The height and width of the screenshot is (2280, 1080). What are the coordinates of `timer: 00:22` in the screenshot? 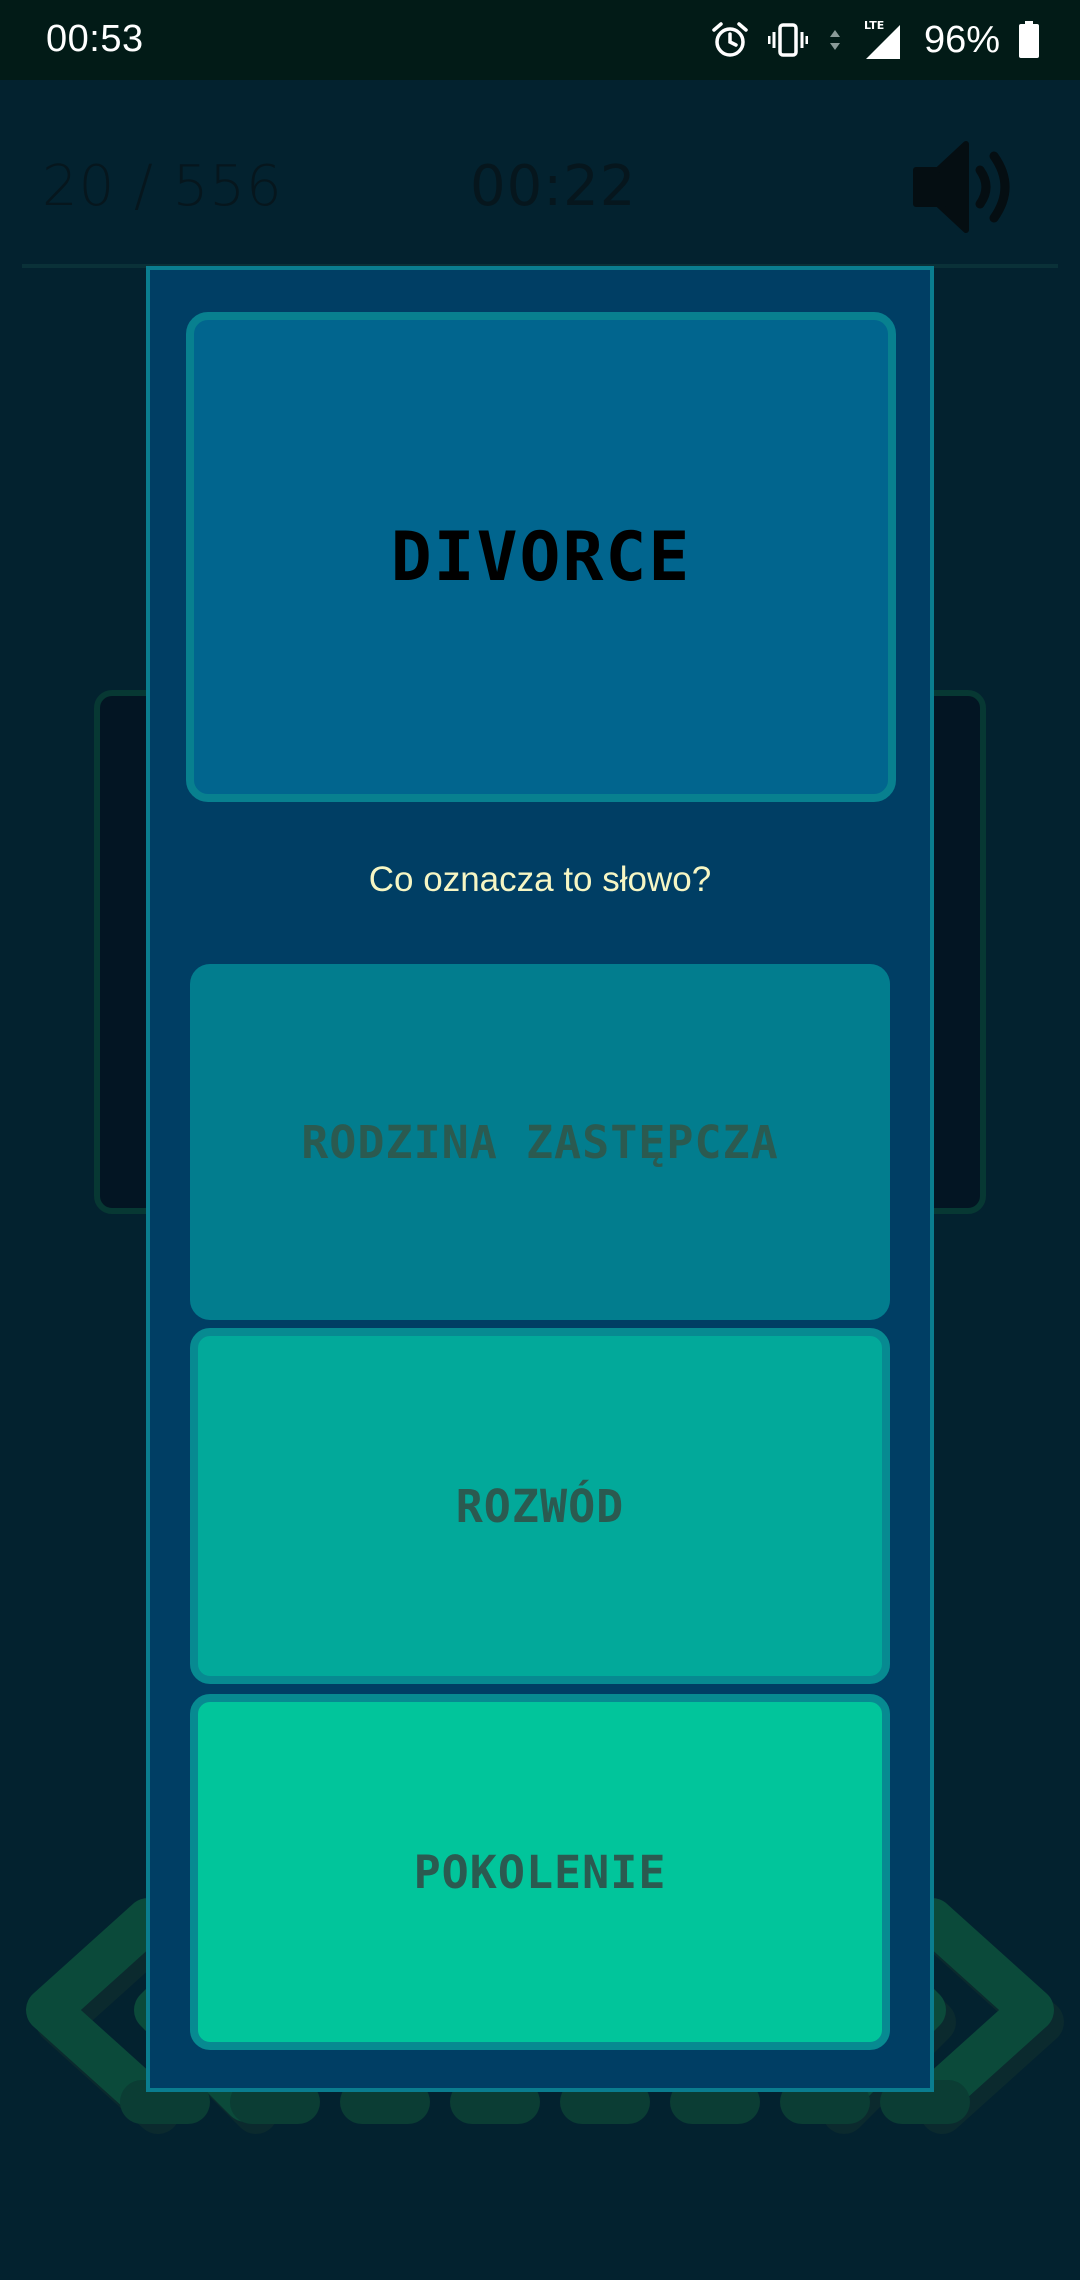 It's located at (553, 186).